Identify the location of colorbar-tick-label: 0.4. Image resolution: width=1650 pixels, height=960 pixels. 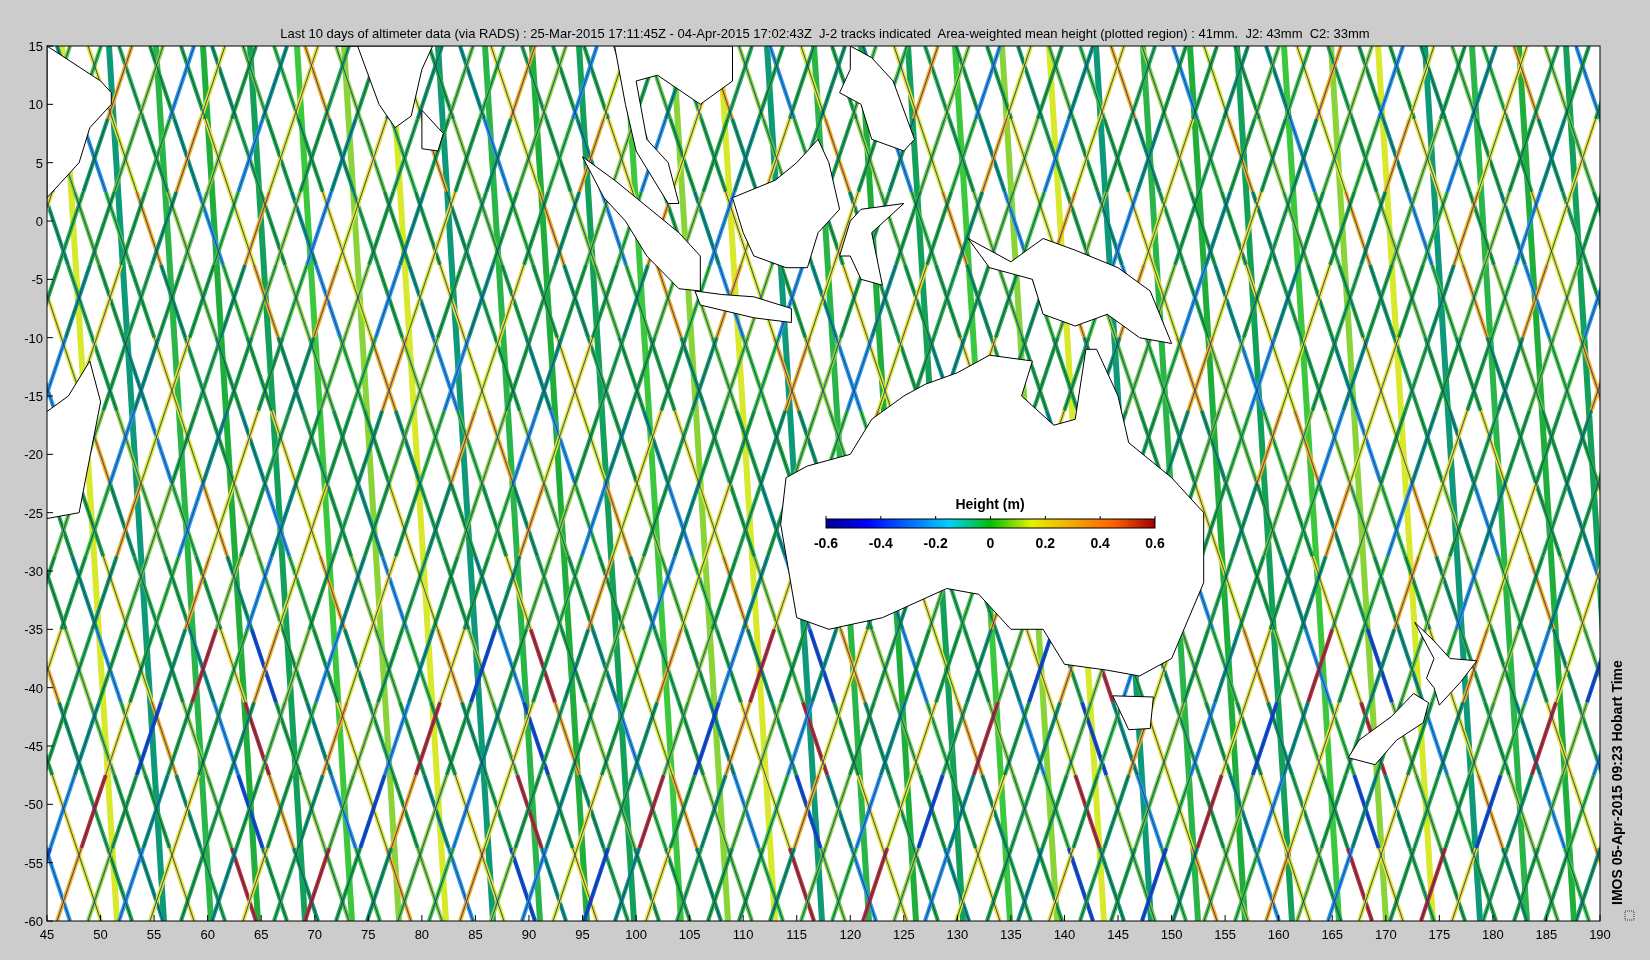
(1100, 543).